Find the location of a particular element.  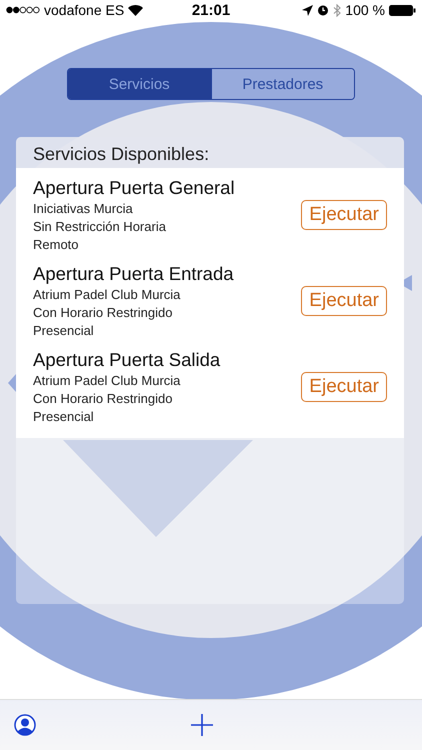

clock-time: 21:01 is located at coordinates (211, 10).